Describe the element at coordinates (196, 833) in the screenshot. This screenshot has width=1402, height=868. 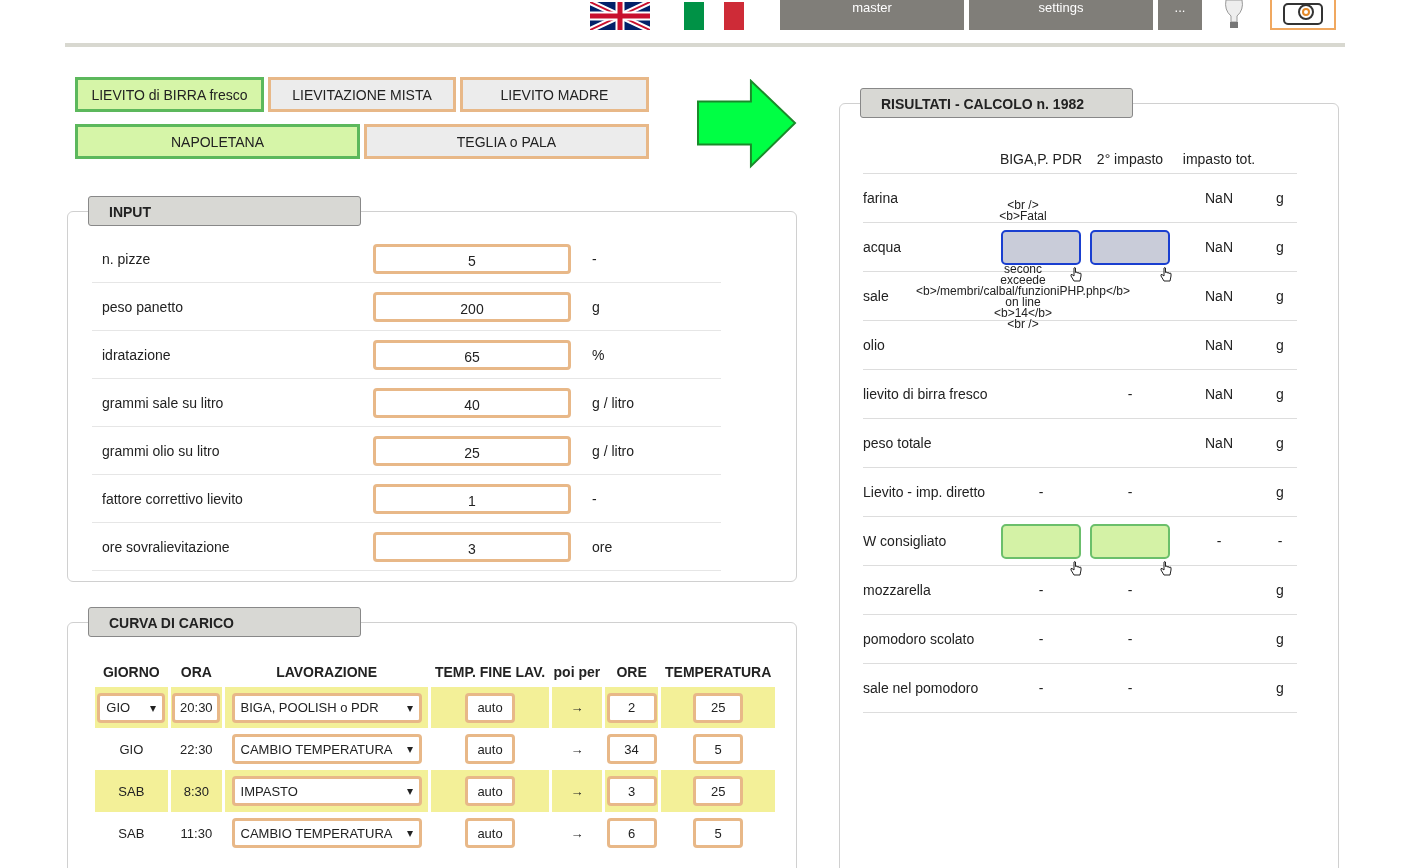
I see `time-text: 11:30` at that location.